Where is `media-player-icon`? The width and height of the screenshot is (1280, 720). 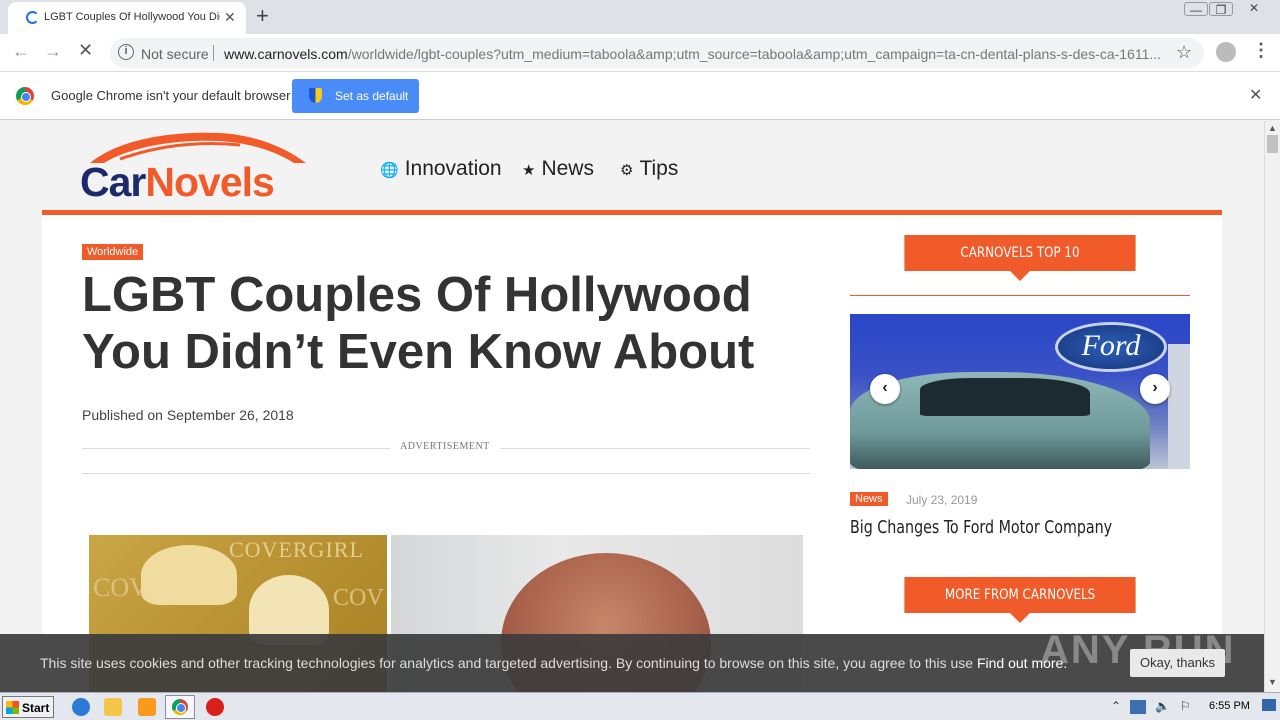 media-player-icon is located at coordinates (147, 707).